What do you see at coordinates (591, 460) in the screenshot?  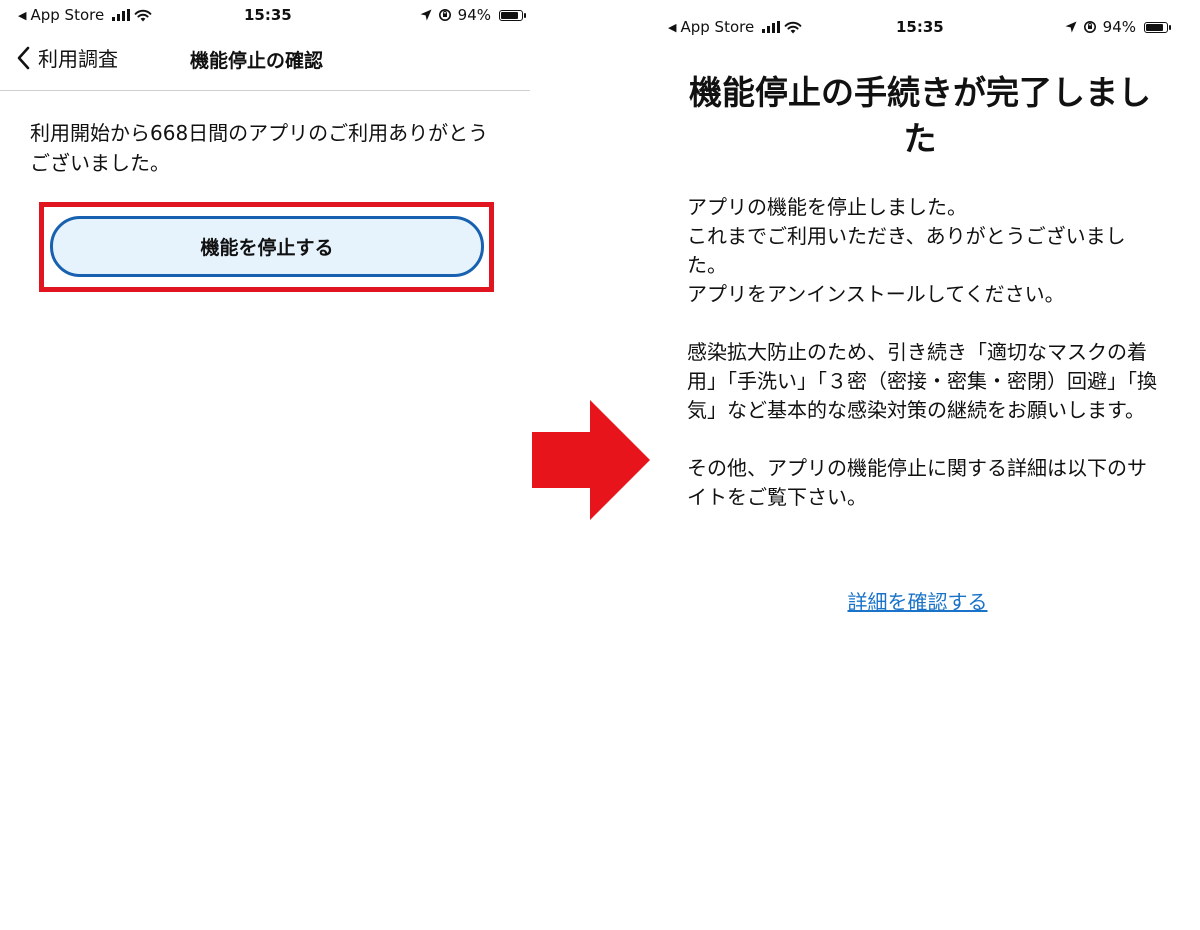 I see `right-arrow-icon` at bounding box center [591, 460].